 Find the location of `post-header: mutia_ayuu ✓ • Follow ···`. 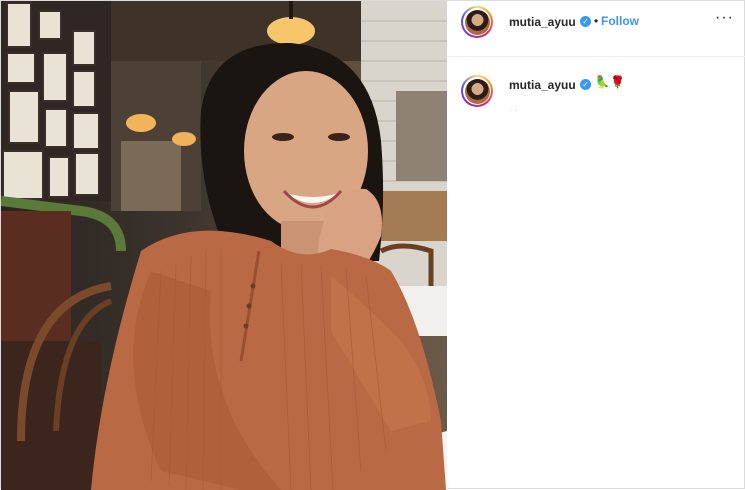

post-header: mutia_ayuu ✓ • Follow ··· is located at coordinates (596, 29).